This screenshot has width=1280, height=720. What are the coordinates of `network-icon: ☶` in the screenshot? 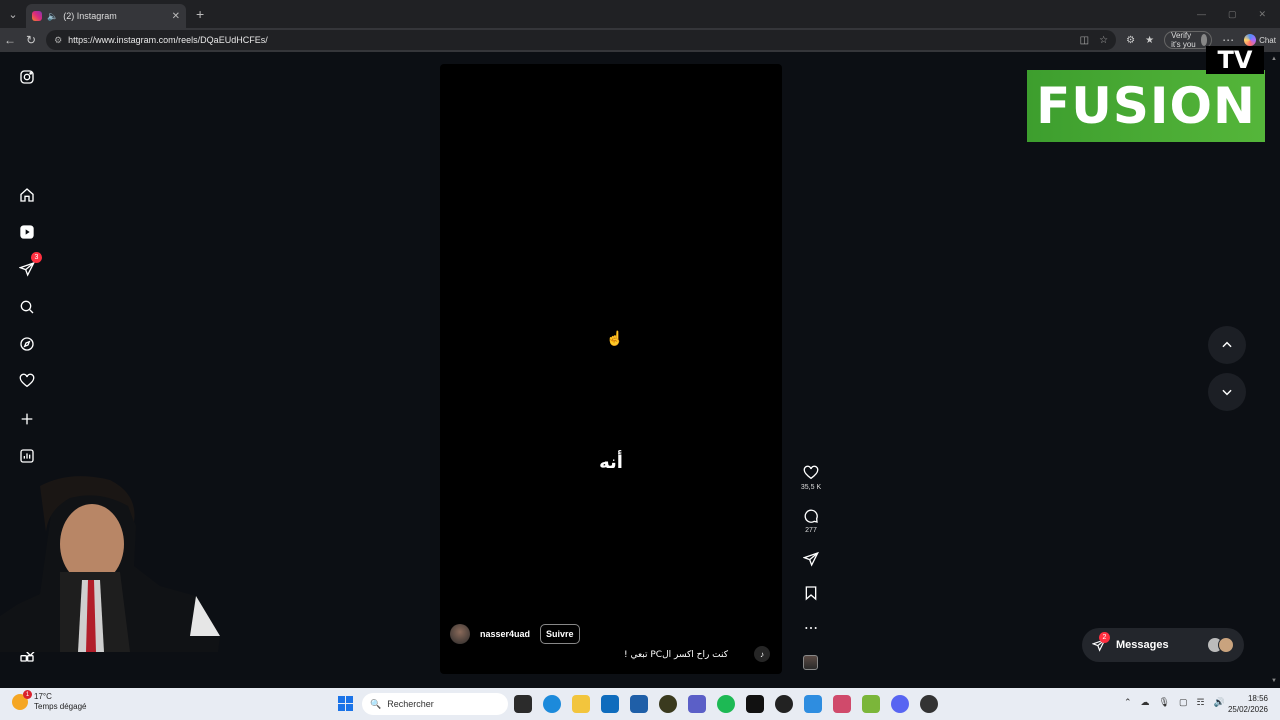 It's located at (1201, 702).